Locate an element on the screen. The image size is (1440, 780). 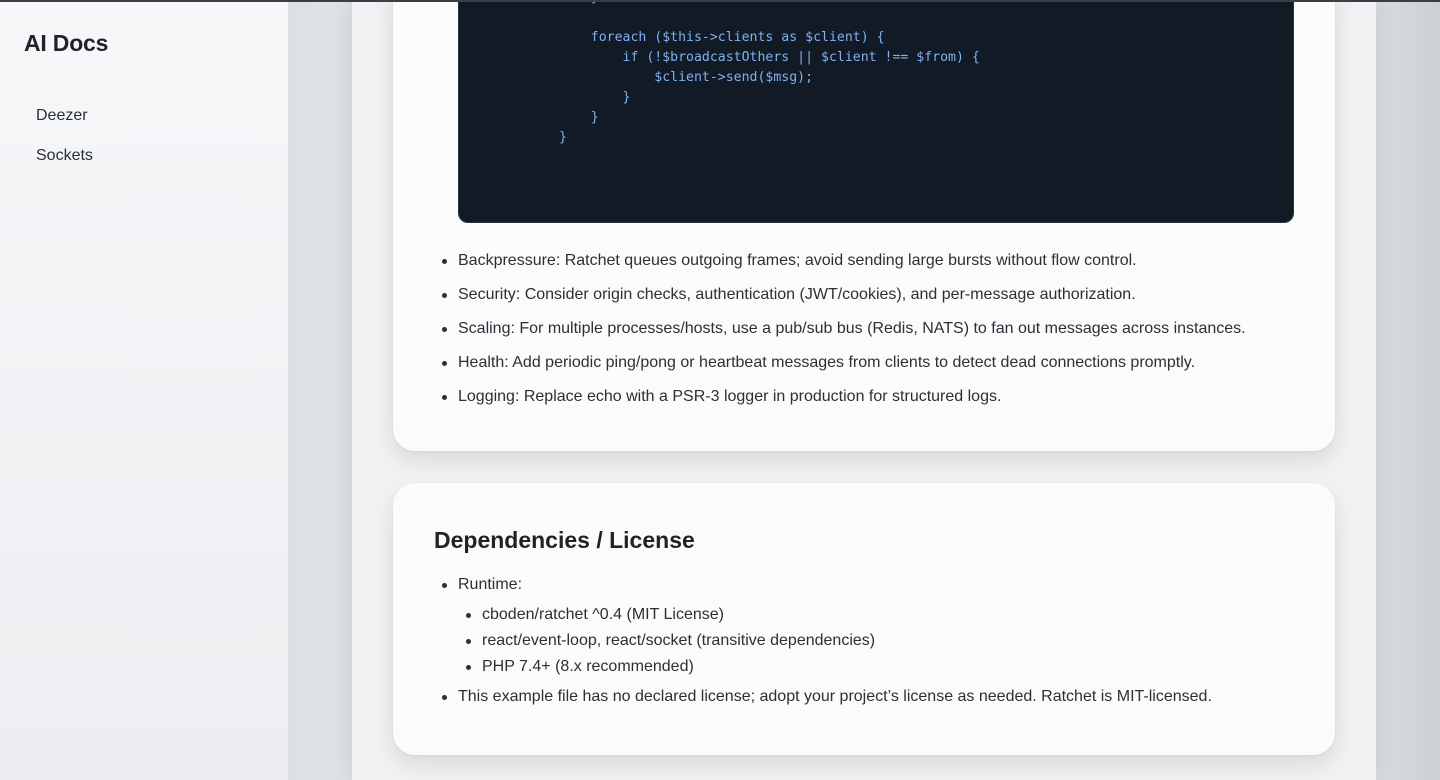
list-item: cboden/ratchet ^0.4 (MIT License) is located at coordinates (839, 615).